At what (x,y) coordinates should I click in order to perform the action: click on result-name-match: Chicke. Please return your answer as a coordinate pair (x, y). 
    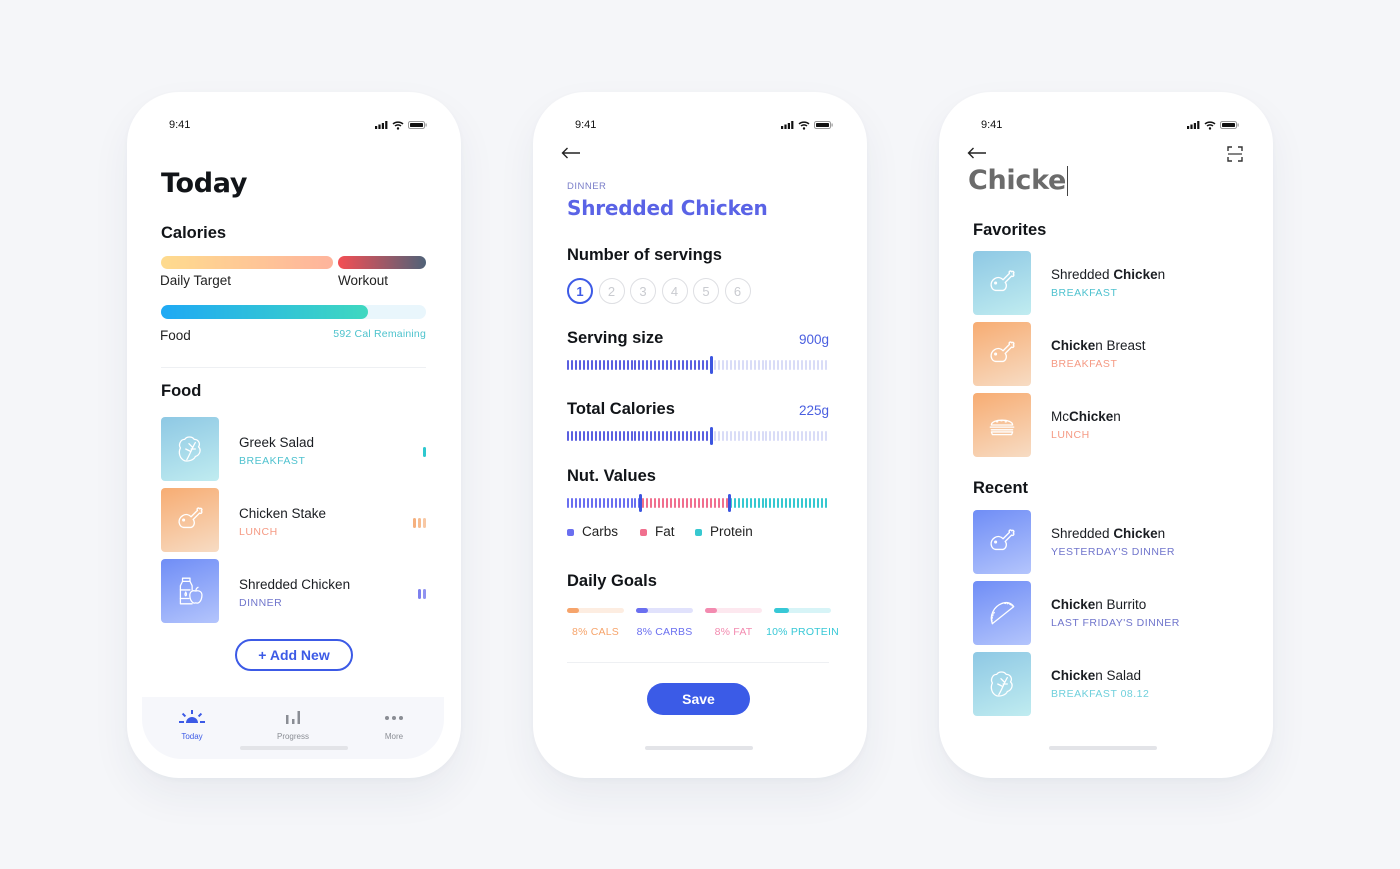
    Looking at the image, I should click on (1135, 533).